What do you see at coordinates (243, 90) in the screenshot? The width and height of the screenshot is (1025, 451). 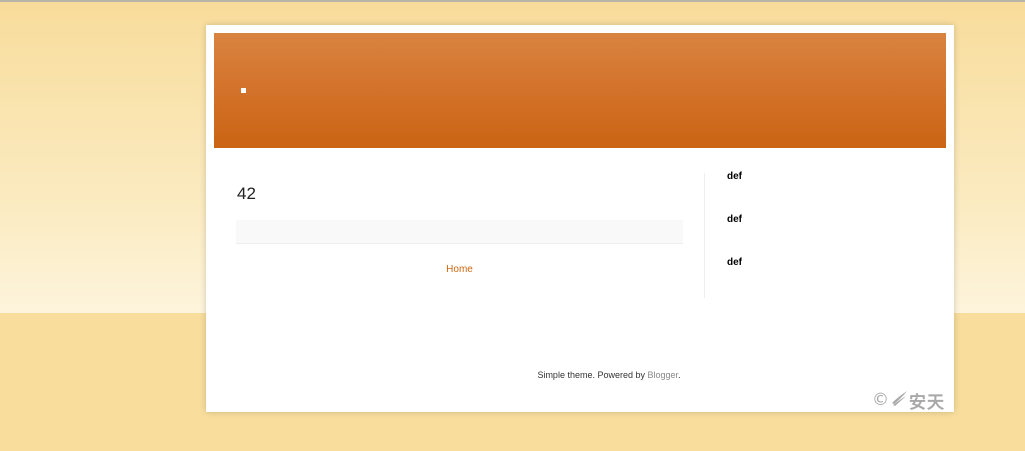 I see `blog-title-link` at bounding box center [243, 90].